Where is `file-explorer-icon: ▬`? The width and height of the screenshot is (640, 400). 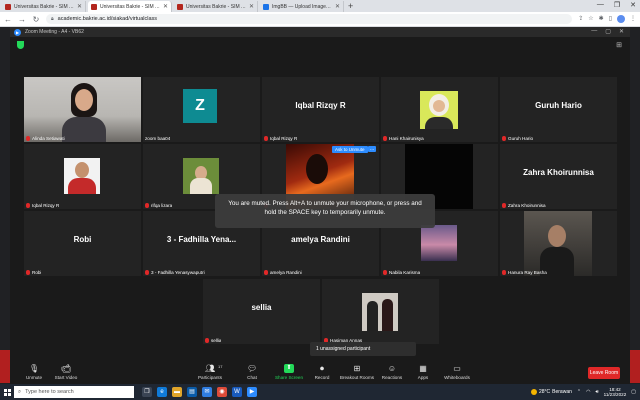 file-explorer-icon: ▬ is located at coordinates (177, 392).